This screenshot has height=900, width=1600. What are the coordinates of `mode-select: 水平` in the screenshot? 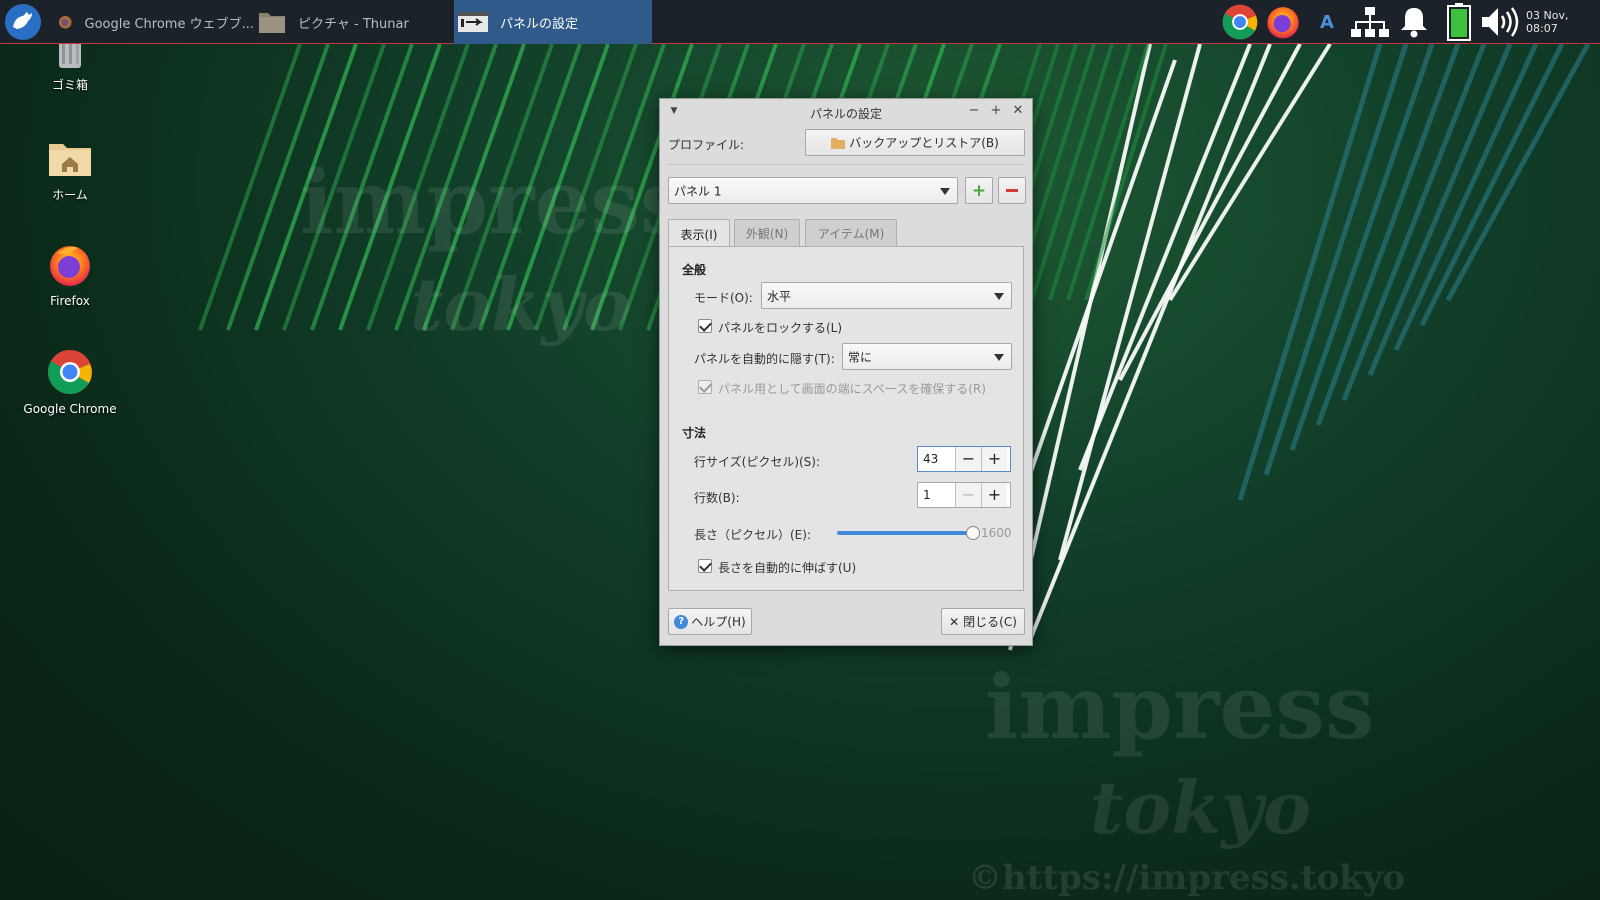 It's located at (886, 295).